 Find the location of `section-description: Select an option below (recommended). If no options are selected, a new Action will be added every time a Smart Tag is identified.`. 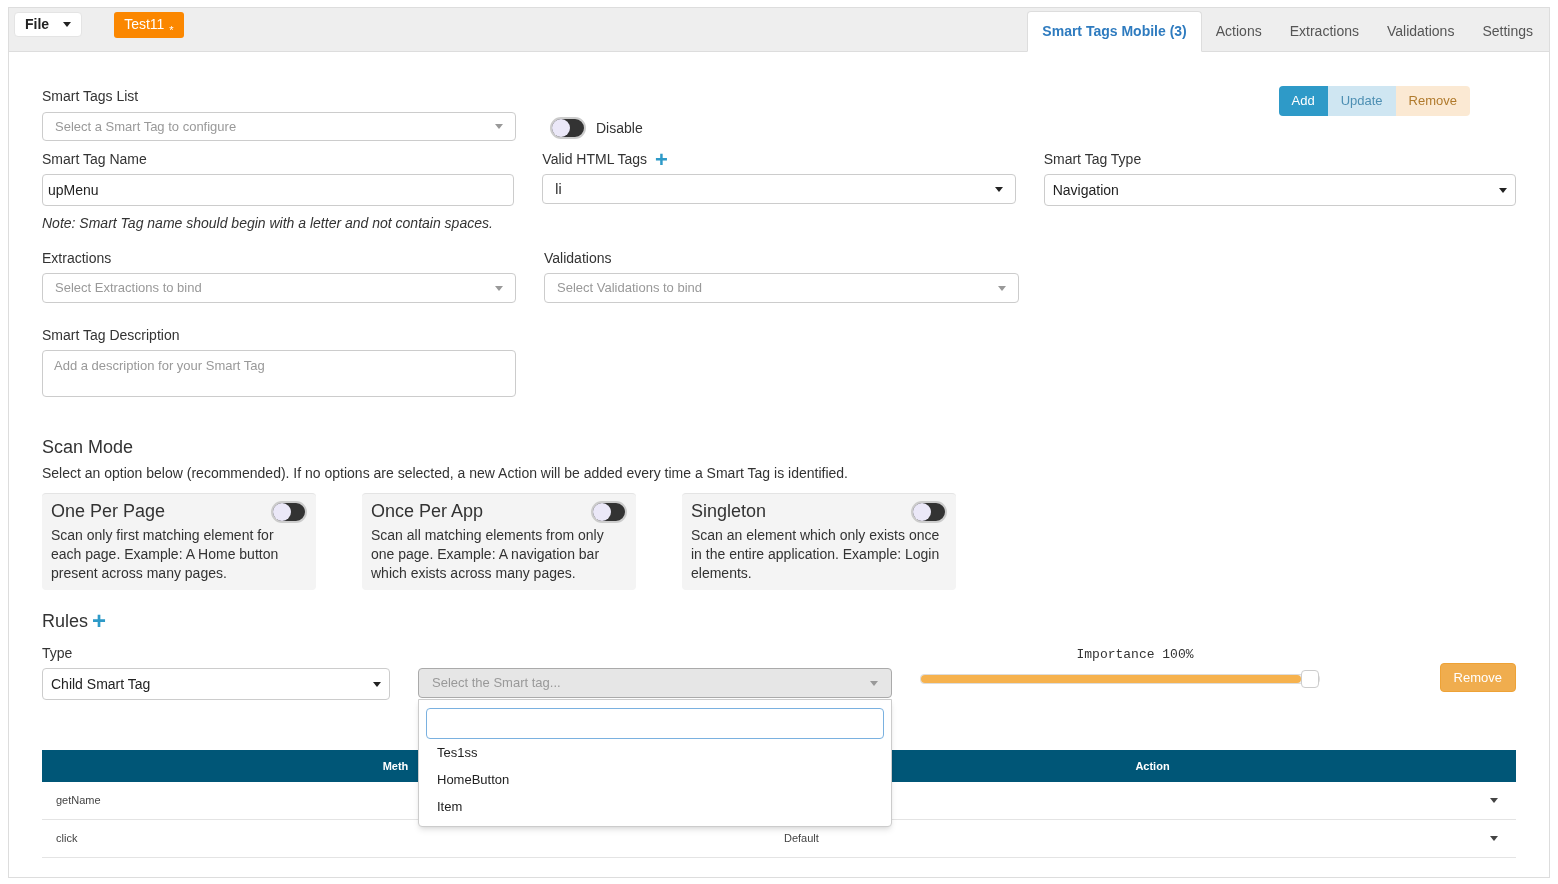

section-description: Select an option below (recommended). If no options are selected, a new Action will be added every time a Smart Tag is identified. is located at coordinates (445, 473).